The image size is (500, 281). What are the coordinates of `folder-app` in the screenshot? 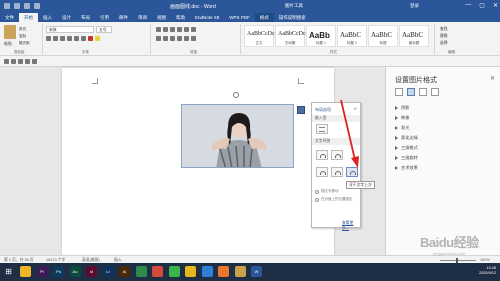 It's located at (240, 271).